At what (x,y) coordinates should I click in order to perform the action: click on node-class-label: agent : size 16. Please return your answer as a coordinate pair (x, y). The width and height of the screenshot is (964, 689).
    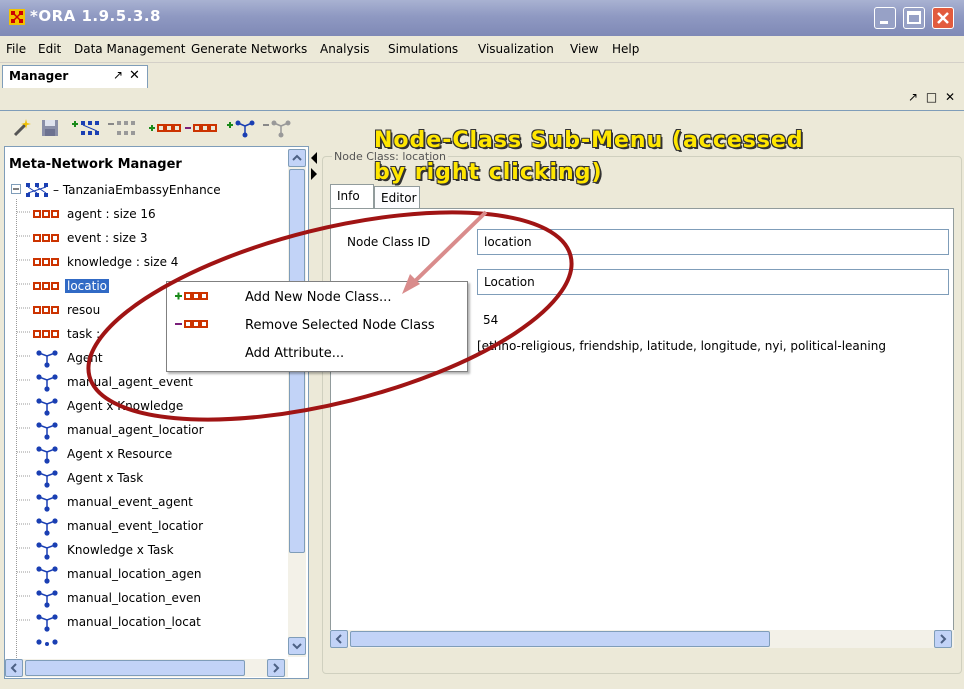
    Looking at the image, I should click on (111, 214).